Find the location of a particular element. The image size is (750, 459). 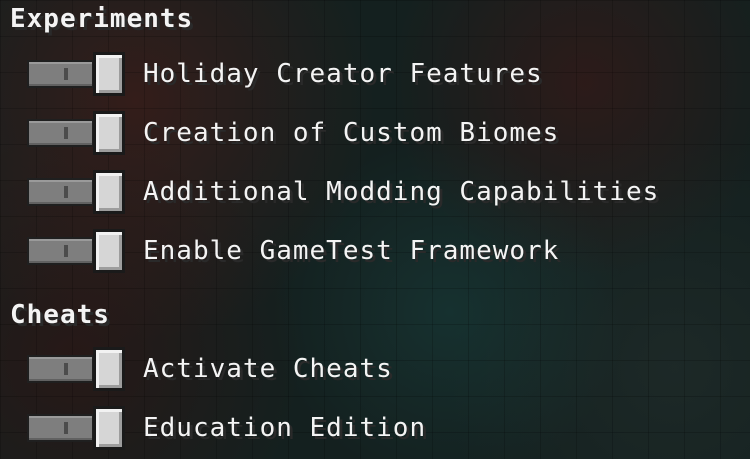

enable-gametest-framework-toggle is located at coordinates (76, 251).